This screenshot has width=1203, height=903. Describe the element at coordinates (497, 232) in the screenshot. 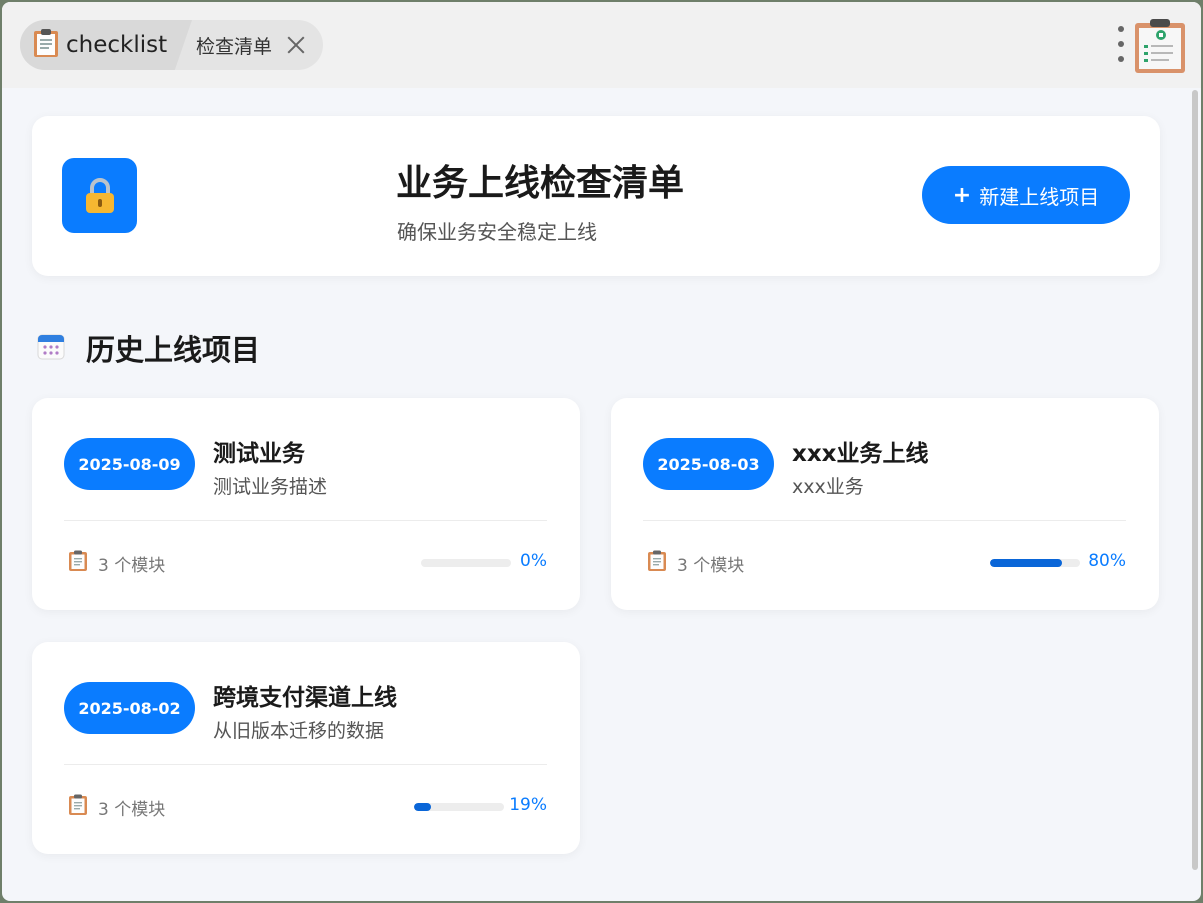

I see `page-subtitle: 确保业务安全稳定上线` at that location.